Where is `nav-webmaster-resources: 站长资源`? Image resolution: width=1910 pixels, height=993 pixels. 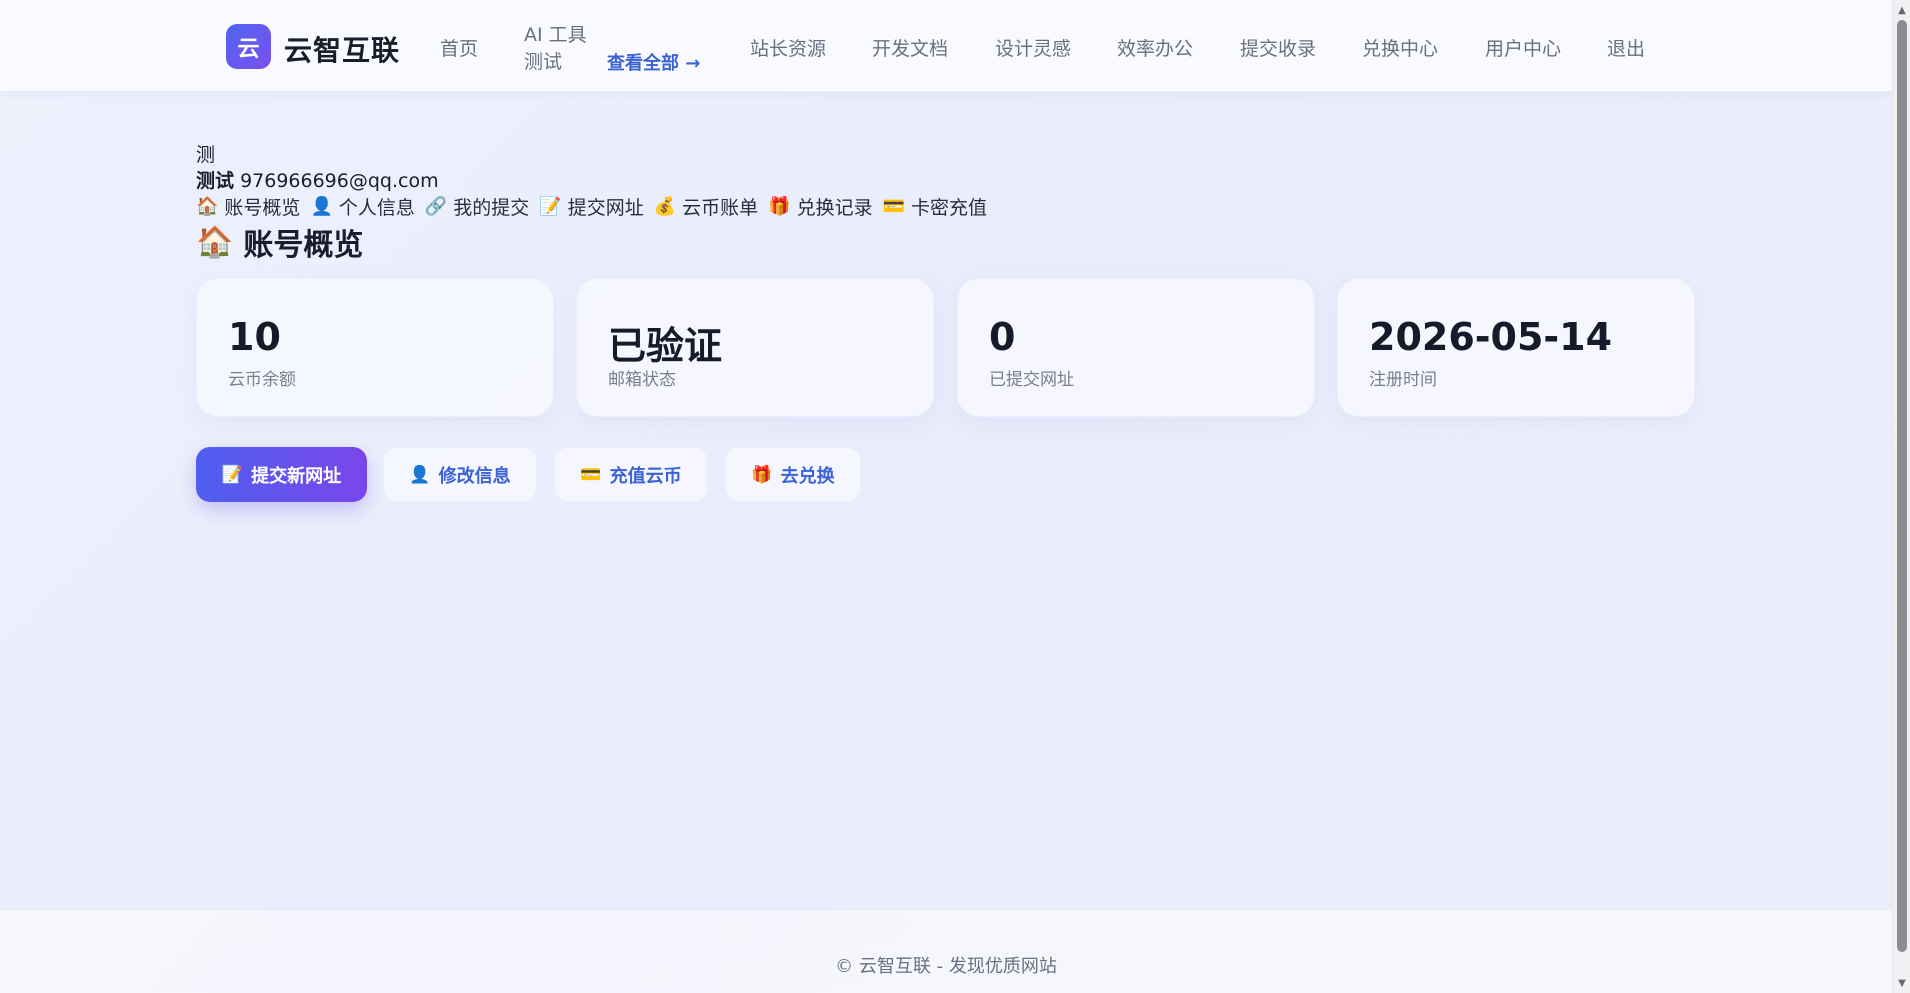 nav-webmaster-resources: 站长资源 is located at coordinates (788, 47).